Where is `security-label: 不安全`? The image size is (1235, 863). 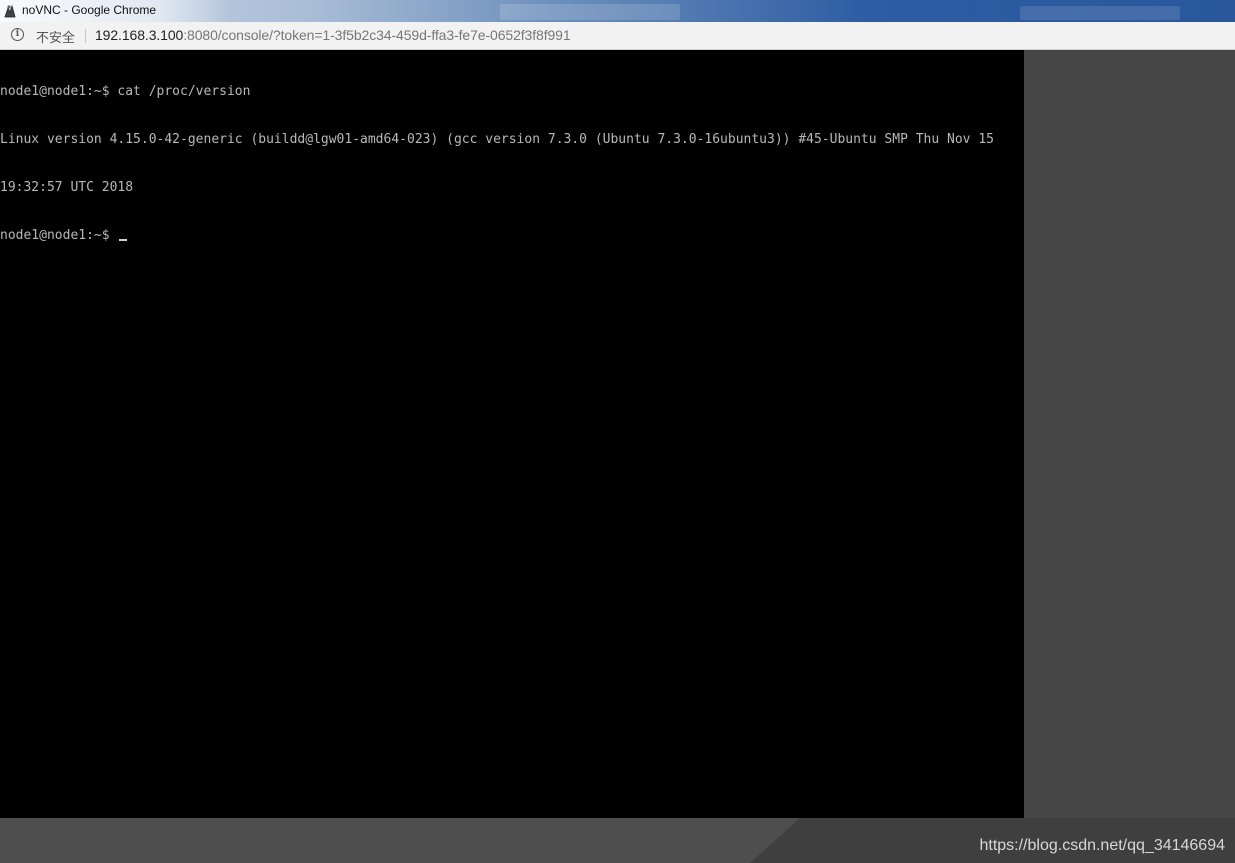 security-label: 不安全 is located at coordinates (55, 36).